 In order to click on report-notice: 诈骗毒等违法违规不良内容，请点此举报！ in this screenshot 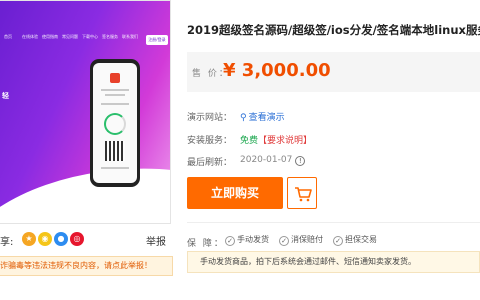, I will do `click(86, 266)`.